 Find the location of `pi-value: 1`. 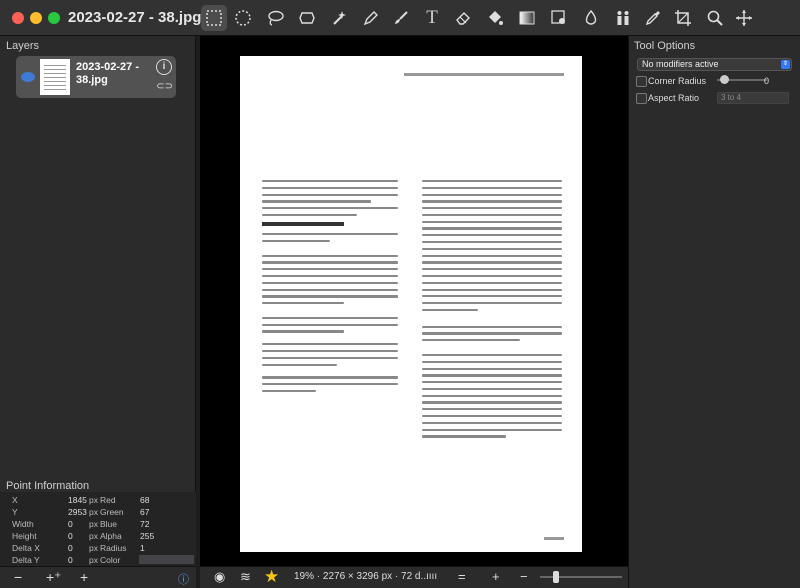

pi-value: 1 is located at coordinates (142, 548).